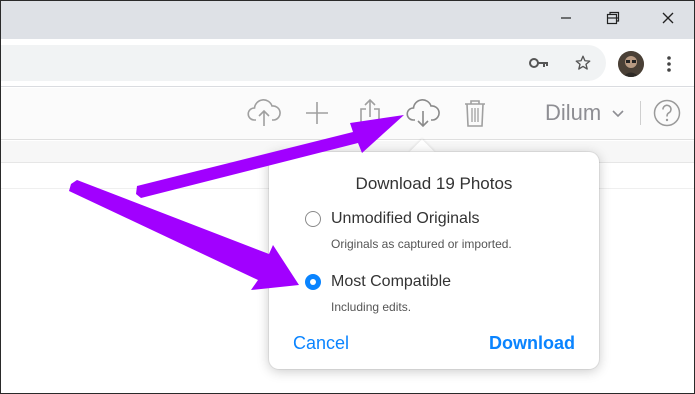 The width and height of the screenshot is (695, 394). I want to click on cancel-button: Cancel, so click(321, 343).